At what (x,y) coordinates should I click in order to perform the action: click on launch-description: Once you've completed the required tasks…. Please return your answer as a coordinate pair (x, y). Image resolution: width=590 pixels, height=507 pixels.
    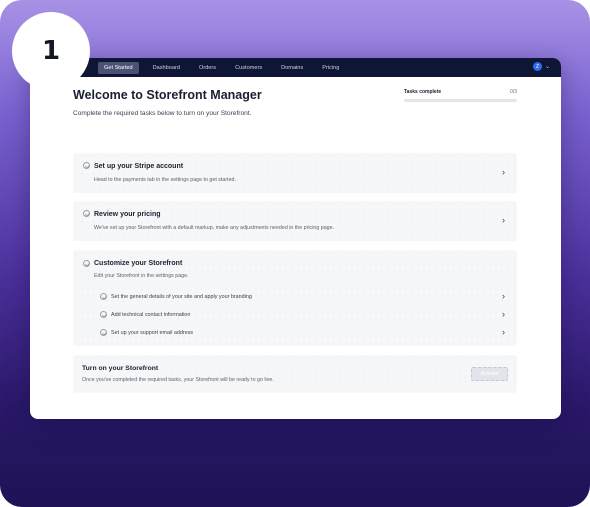
    Looking at the image, I should click on (178, 380).